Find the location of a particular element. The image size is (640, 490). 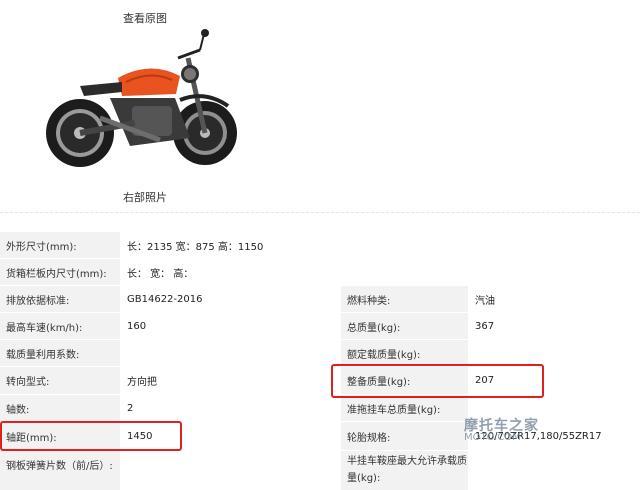

table-row: 排放依据标准: GB14622-2016 燃料种类: 汽油 is located at coordinates (320, 299).